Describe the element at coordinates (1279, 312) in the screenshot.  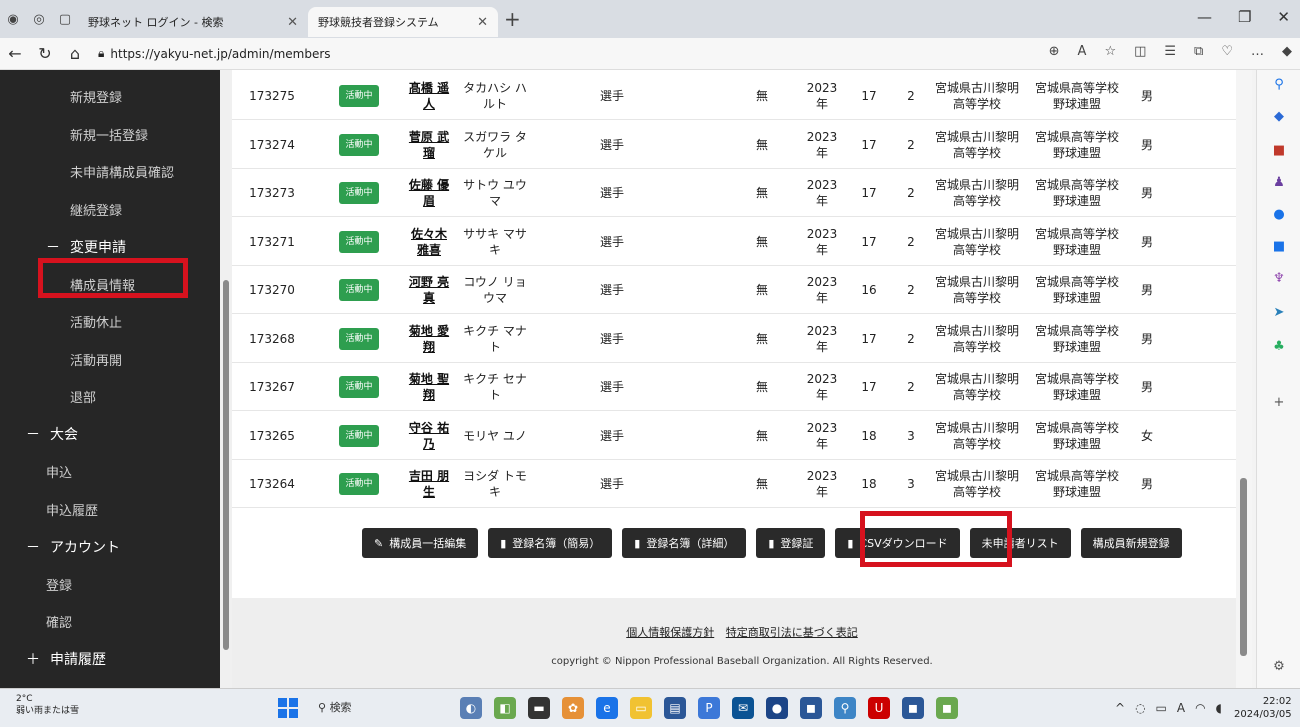
I see `send-icon: ➤` at that location.